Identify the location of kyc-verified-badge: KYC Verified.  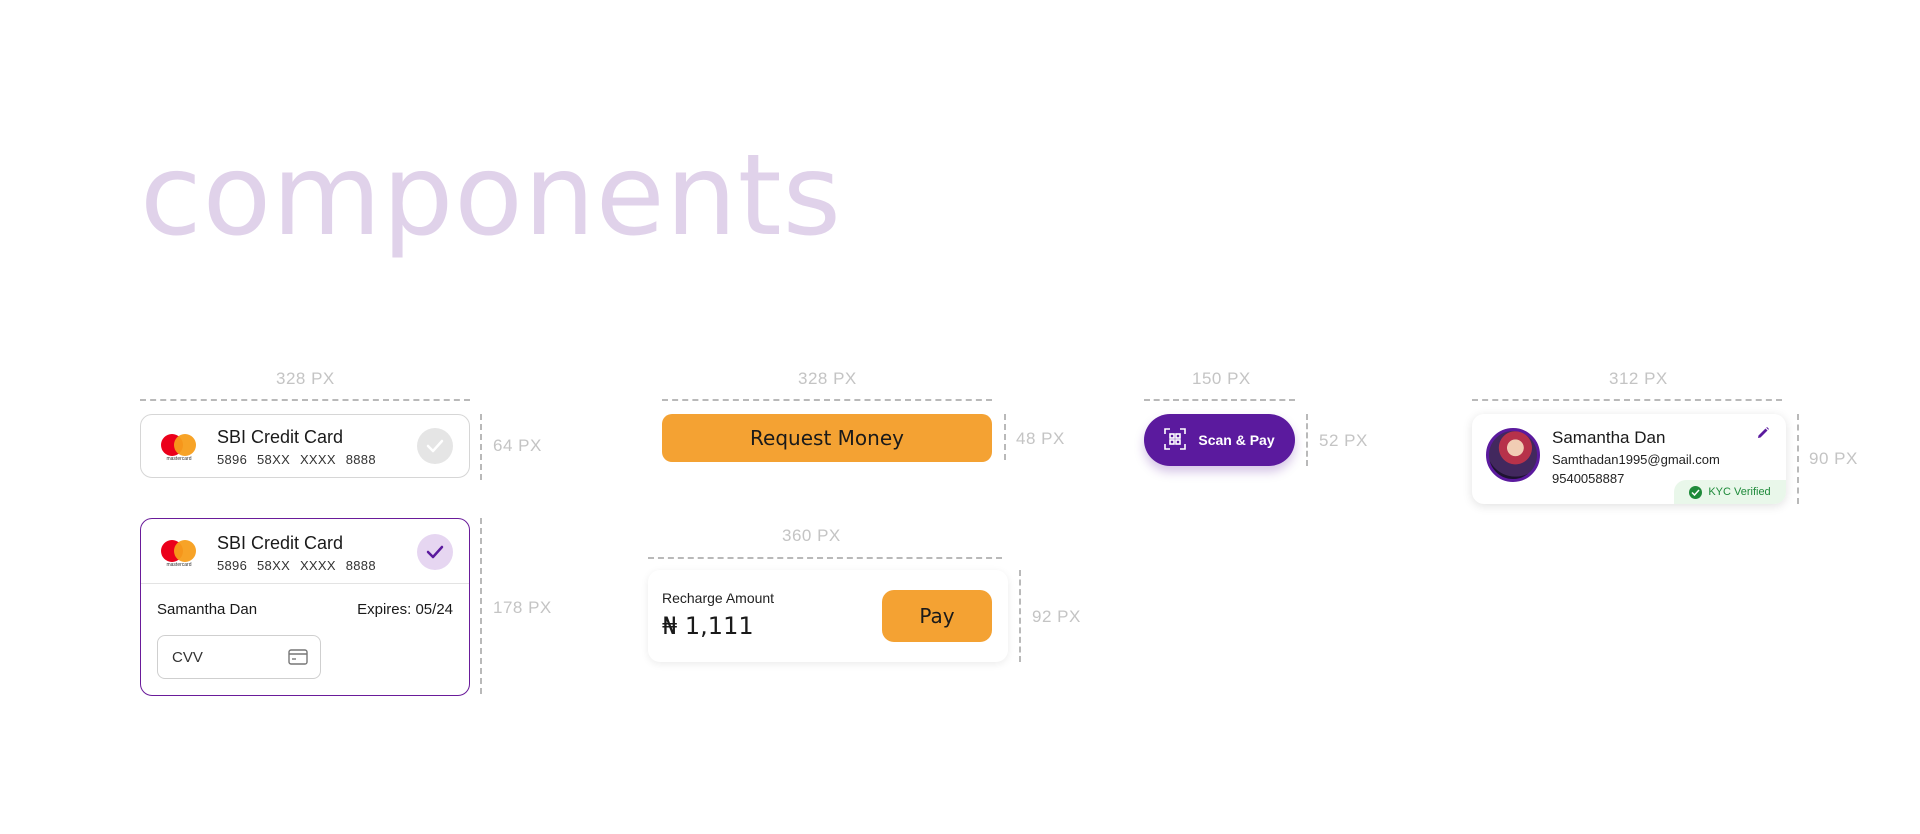
(1730, 492).